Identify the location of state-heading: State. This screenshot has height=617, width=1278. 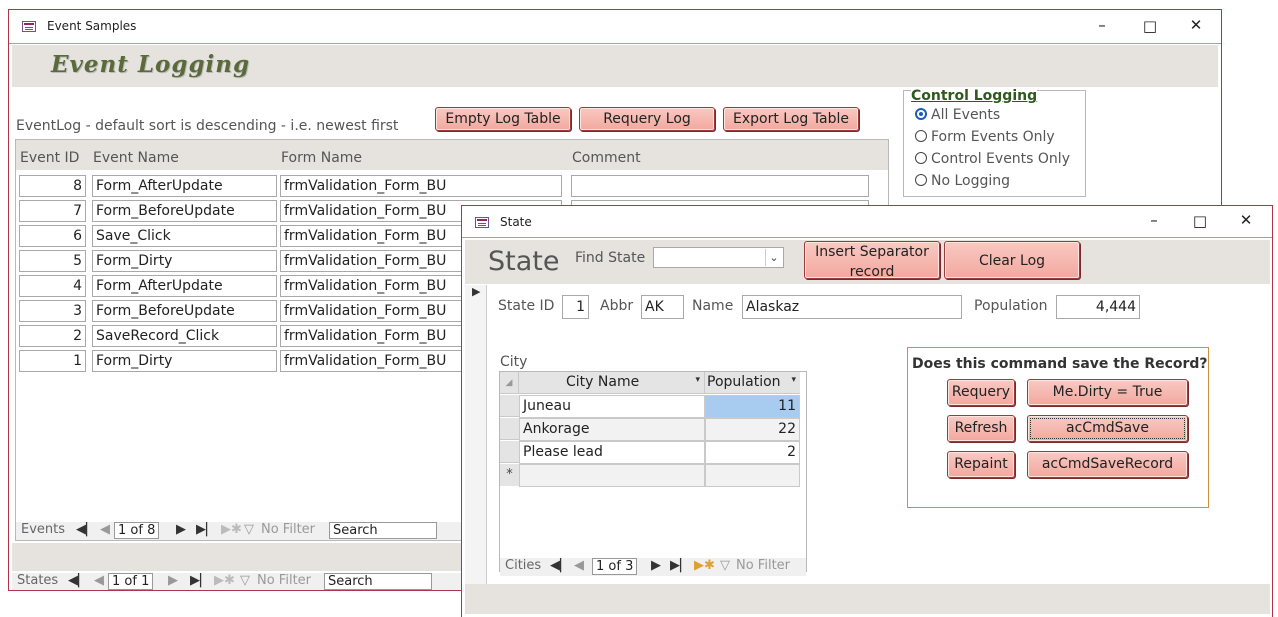
(524, 261).